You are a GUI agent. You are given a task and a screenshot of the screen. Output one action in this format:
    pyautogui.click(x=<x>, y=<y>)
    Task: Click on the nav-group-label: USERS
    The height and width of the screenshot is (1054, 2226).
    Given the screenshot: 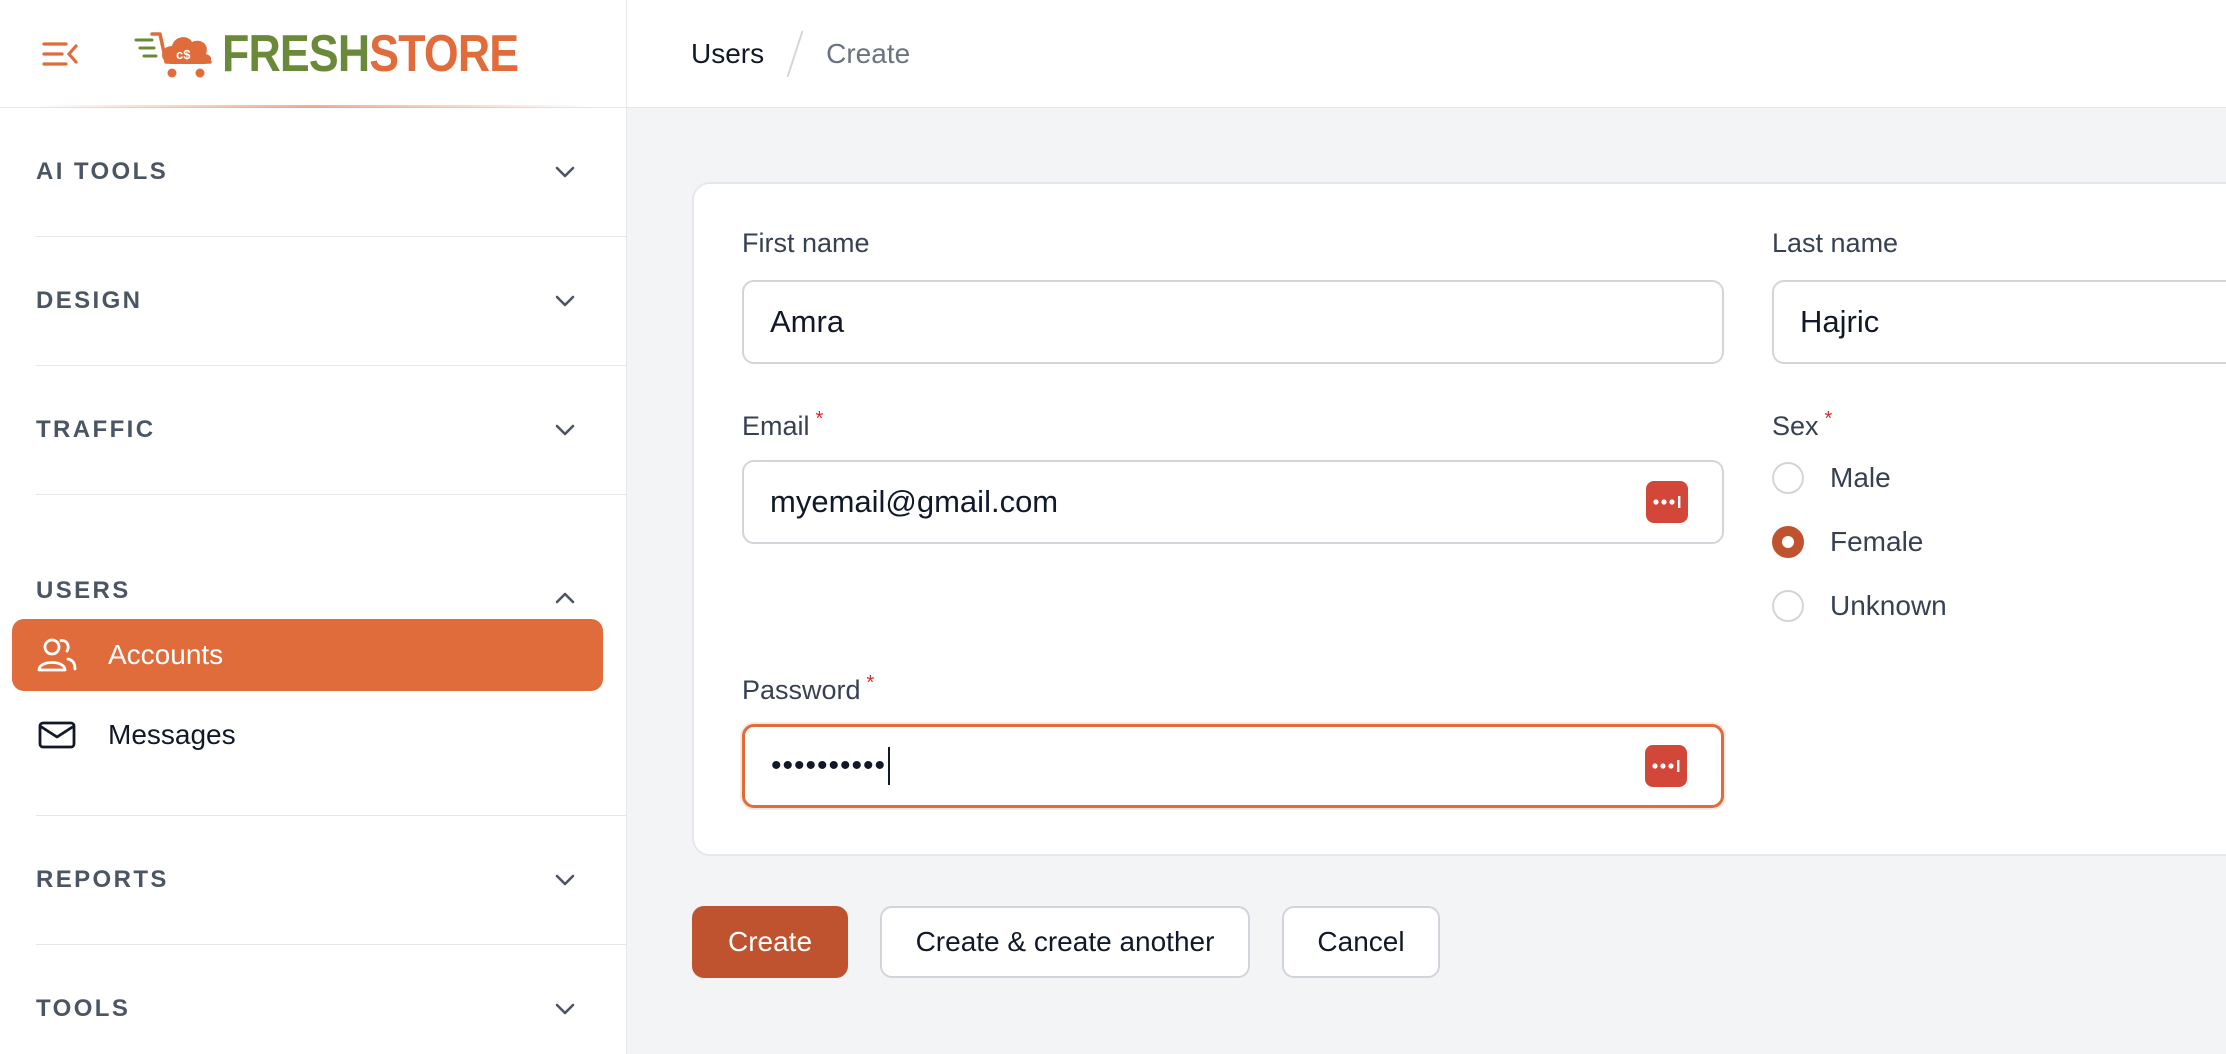 What is the action you would take?
    pyautogui.click(x=83, y=590)
    